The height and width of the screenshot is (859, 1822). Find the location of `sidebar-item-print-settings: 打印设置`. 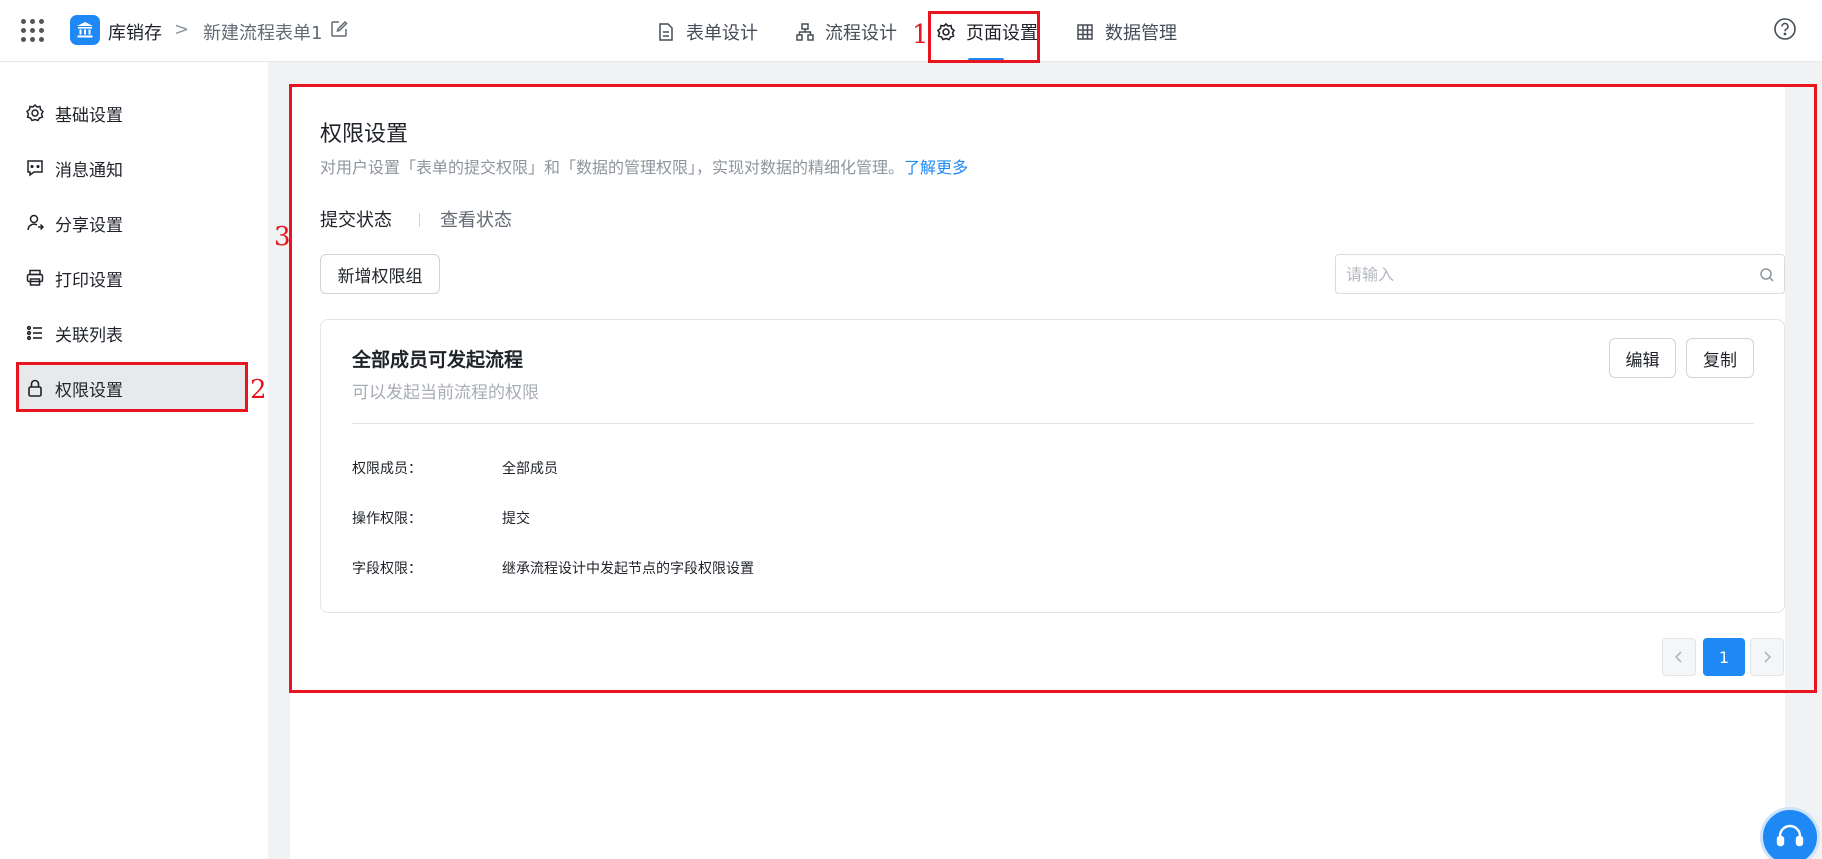

sidebar-item-print-settings: 打印设置 is located at coordinates (131, 278).